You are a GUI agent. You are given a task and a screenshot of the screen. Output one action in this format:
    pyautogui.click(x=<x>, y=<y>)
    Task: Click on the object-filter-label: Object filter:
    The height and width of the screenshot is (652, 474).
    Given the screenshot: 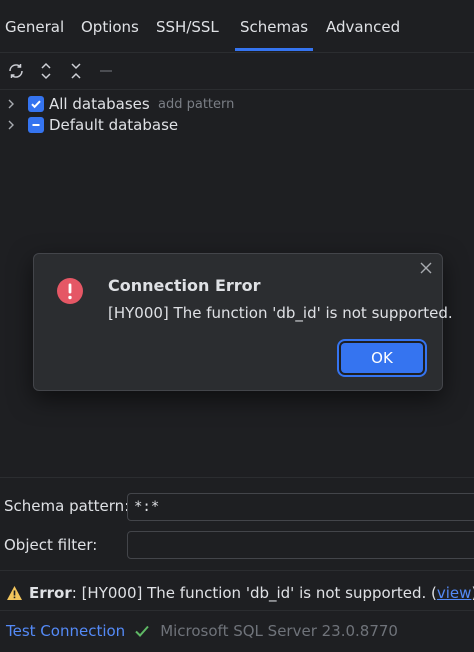 What is the action you would take?
    pyautogui.click(x=51, y=545)
    